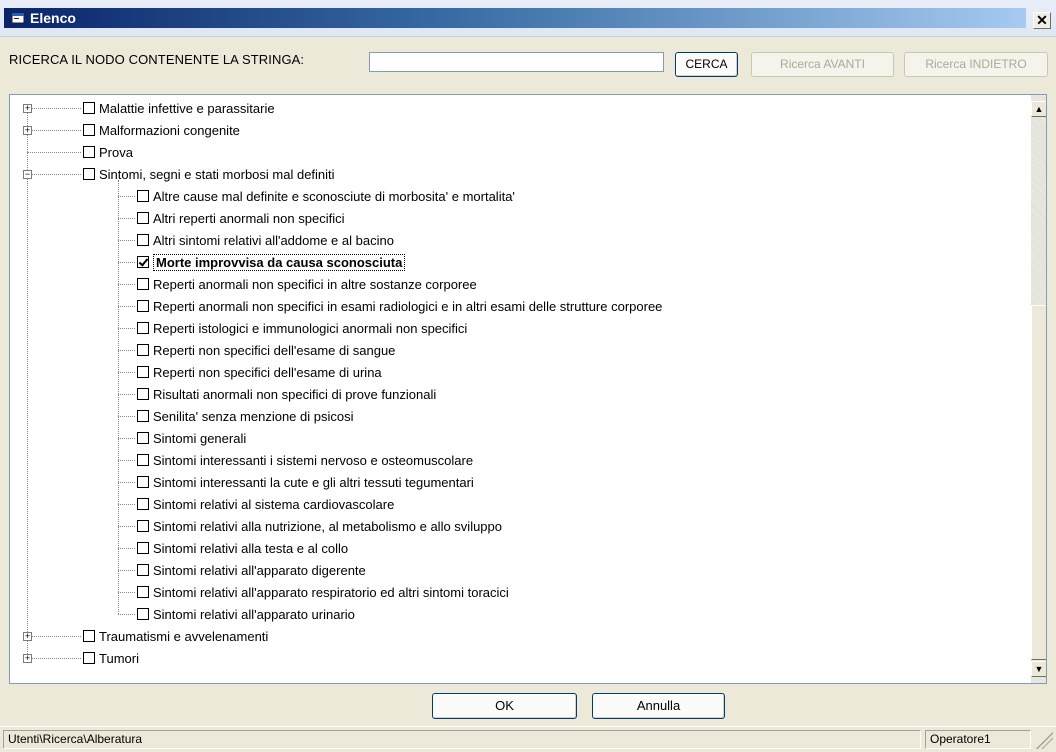 The width and height of the screenshot is (1056, 752). Describe the element at coordinates (658, 706) in the screenshot. I see `cancel-button: Annulla` at that location.